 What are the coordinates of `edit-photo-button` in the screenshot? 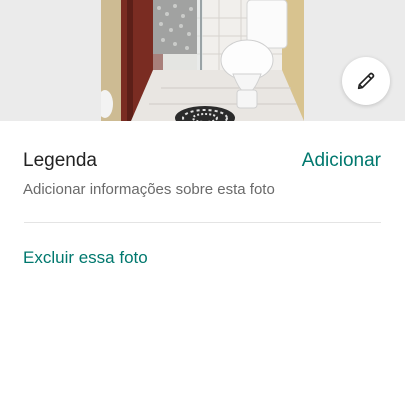 It's located at (366, 81).